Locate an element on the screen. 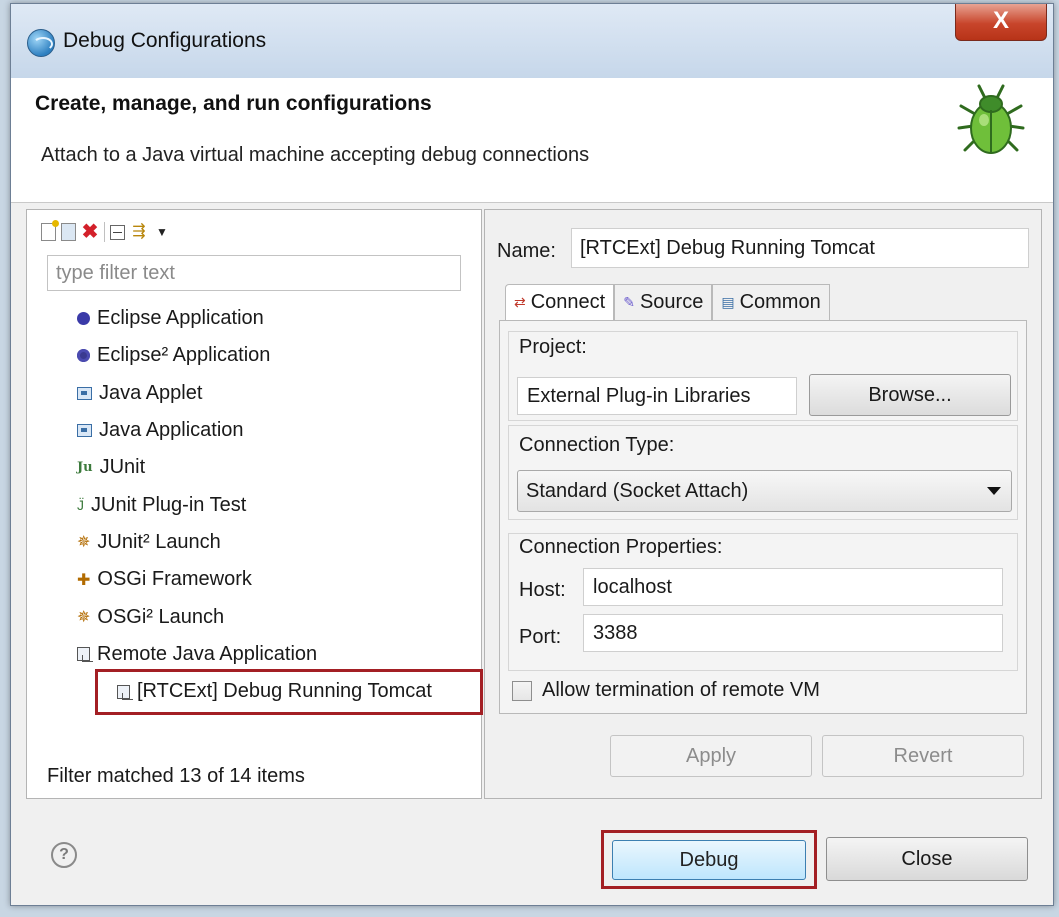 The height and width of the screenshot is (917, 1059). tree-item-label: Java Application is located at coordinates (171, 430).